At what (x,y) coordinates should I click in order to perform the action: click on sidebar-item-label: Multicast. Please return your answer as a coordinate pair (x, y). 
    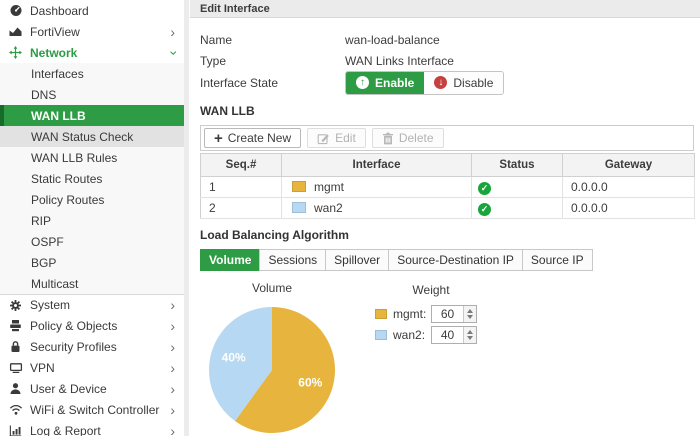
    Looking at the image, I should click on (55, 283).